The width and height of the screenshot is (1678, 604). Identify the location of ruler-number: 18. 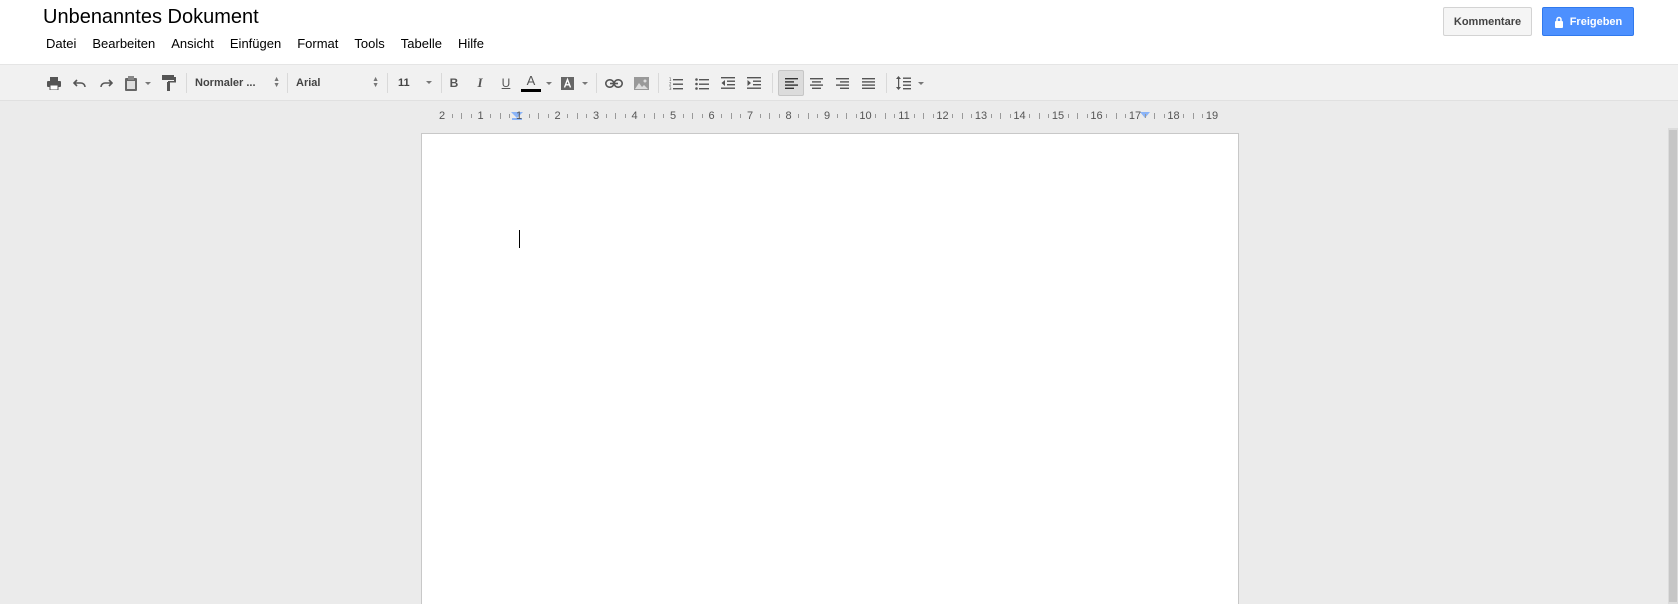
(1173, 116).